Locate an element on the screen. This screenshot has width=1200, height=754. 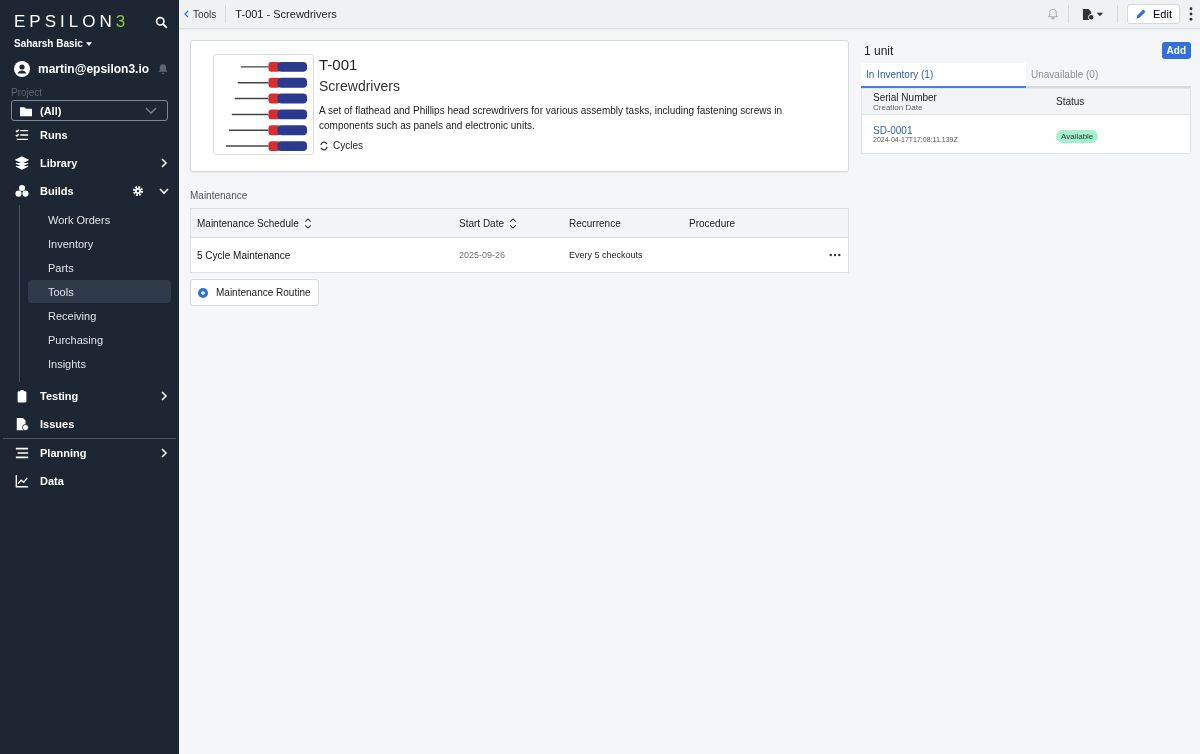
tool-name: Screwdrivers is located at coordinates (360, 86).